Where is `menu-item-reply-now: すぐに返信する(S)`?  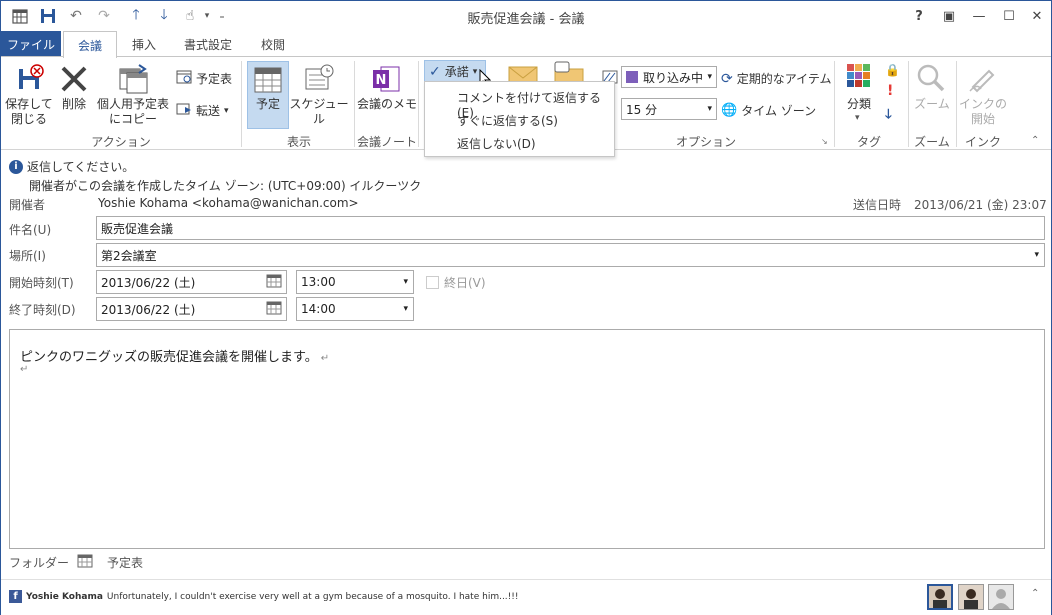 menu-item-reply-now: すぐに返信する(S) is located at coordinates (507, 120).